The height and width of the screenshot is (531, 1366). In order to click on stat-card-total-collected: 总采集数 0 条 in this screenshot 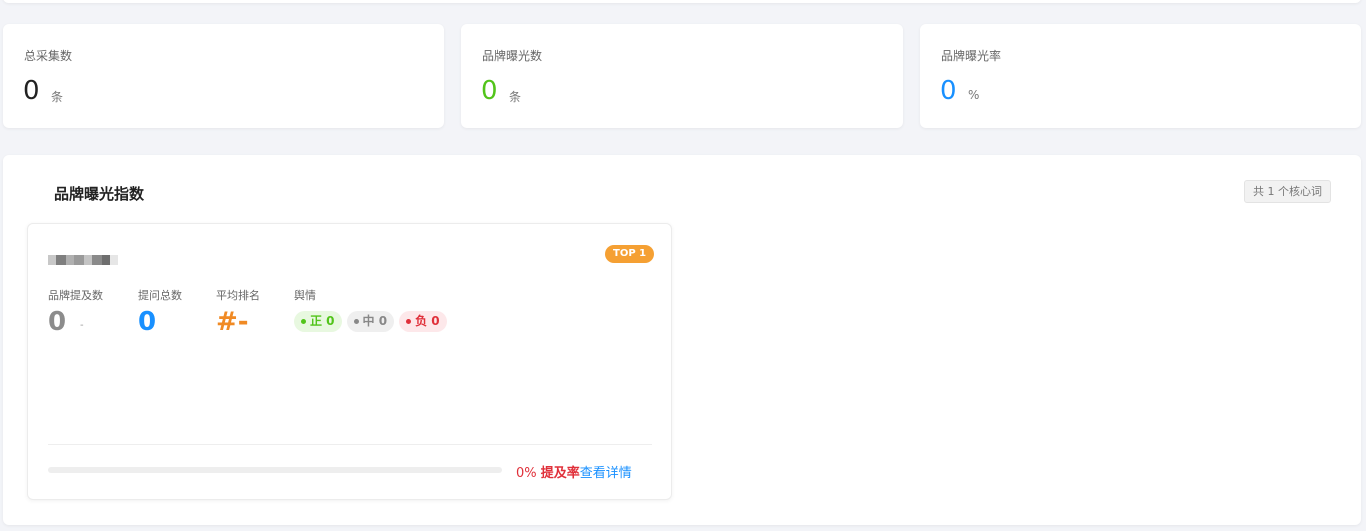, I will do `click(223, 76)`.